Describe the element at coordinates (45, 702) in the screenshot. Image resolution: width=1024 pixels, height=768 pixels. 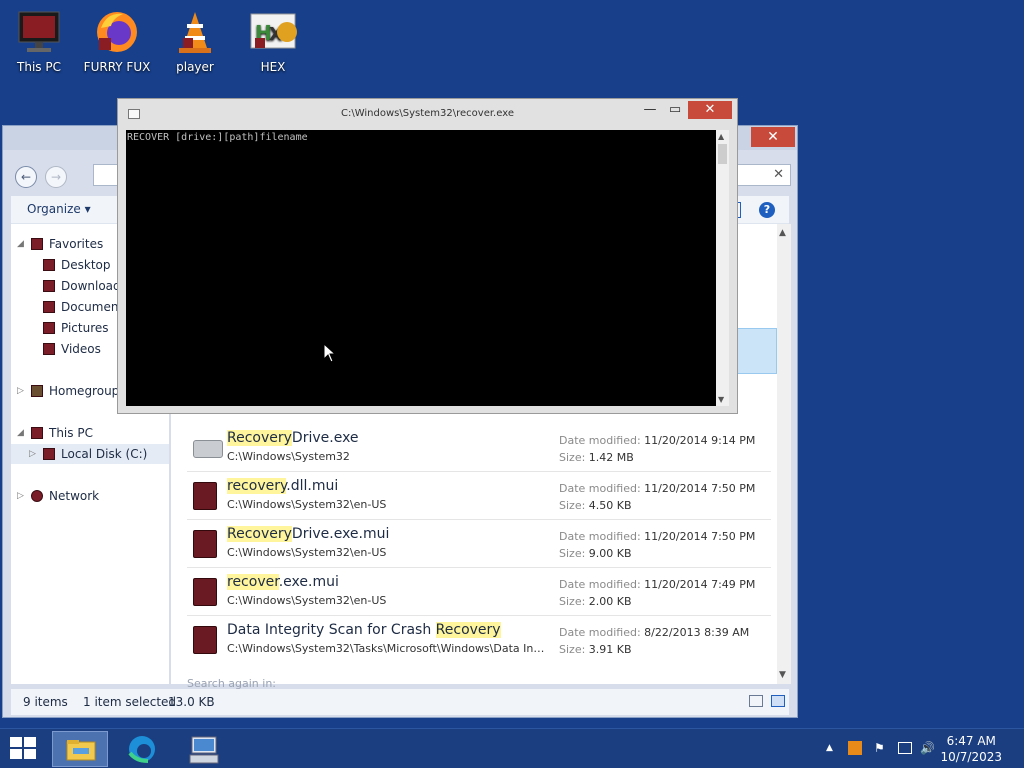
I see `item-count: 9 items` at that location.